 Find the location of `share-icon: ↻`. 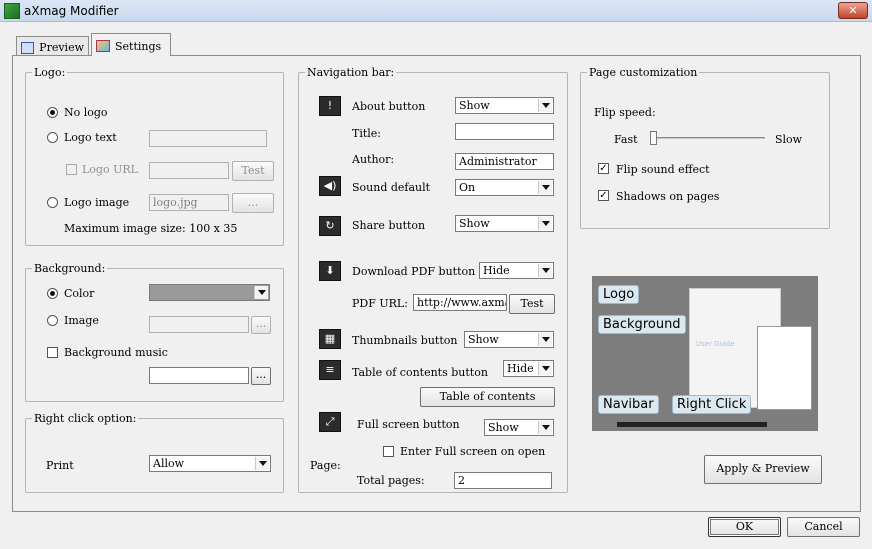

share-icon: ↻ is located at coordinates (330, 226).